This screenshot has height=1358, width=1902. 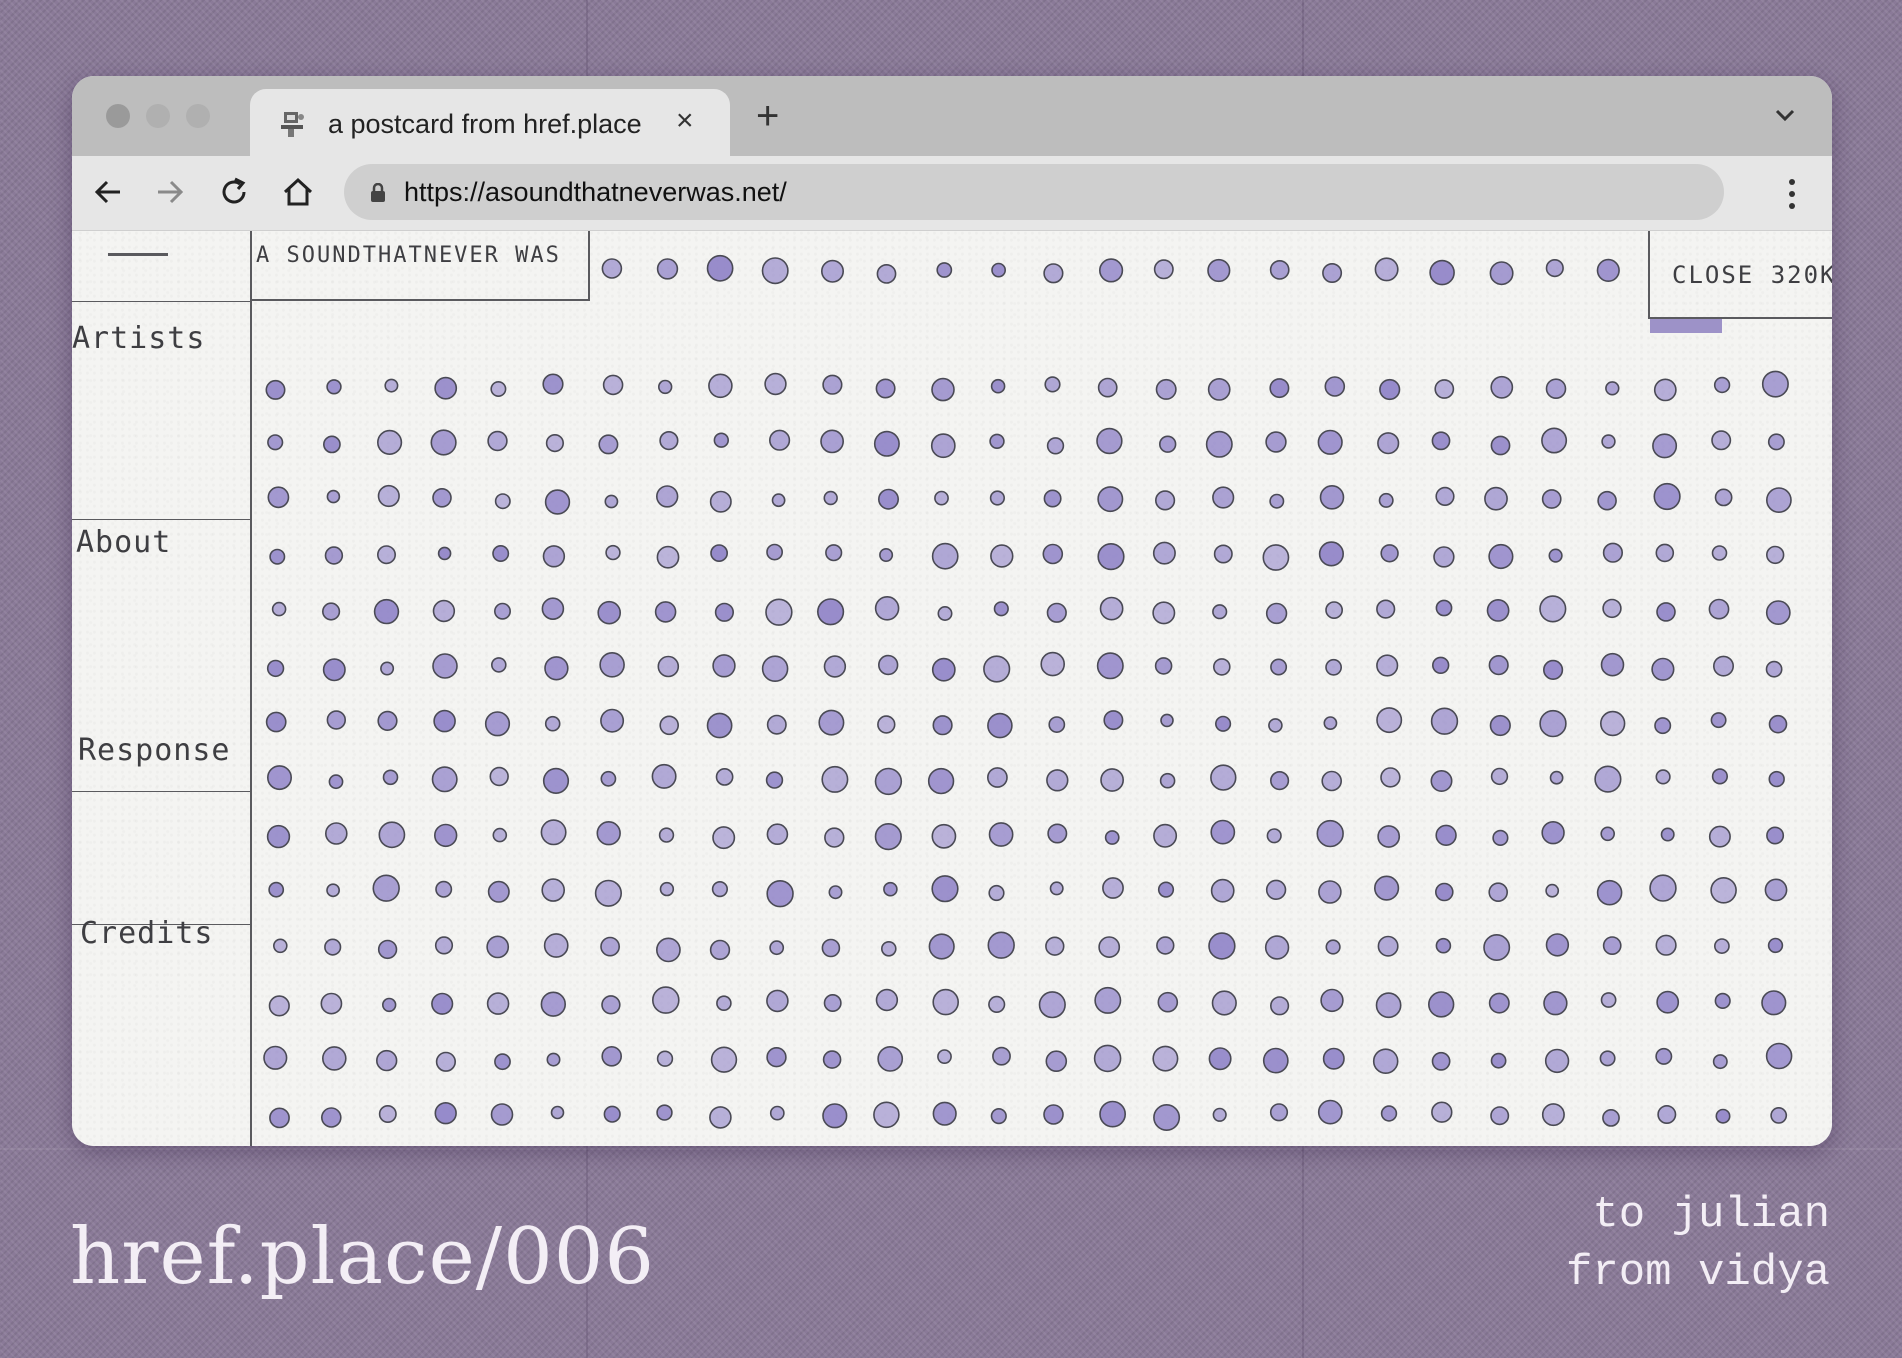 I want to click on close-window-icon, so click(x=118, y=116).